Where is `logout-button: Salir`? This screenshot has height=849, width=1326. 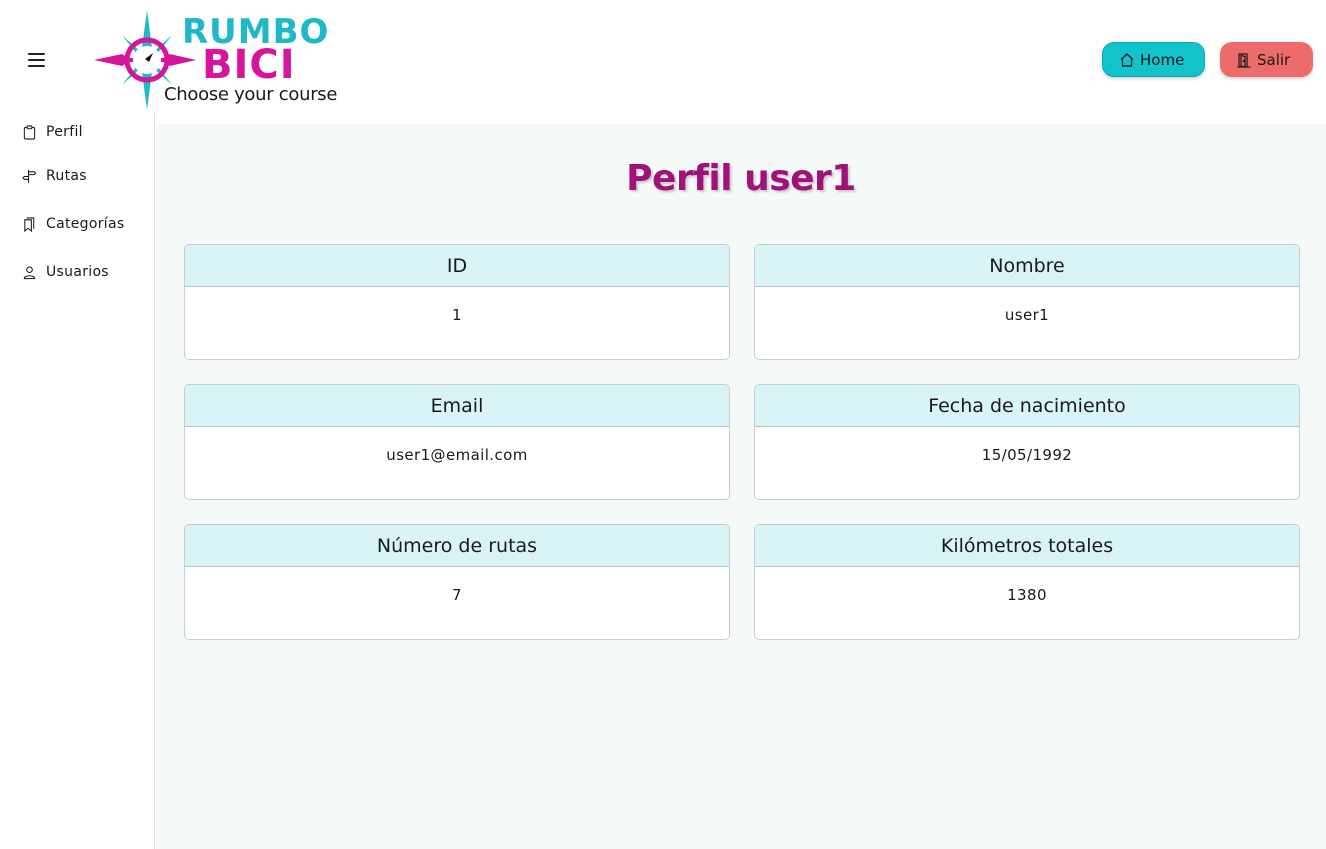 logout-button: Salir is located at coordinates (1266, 59).